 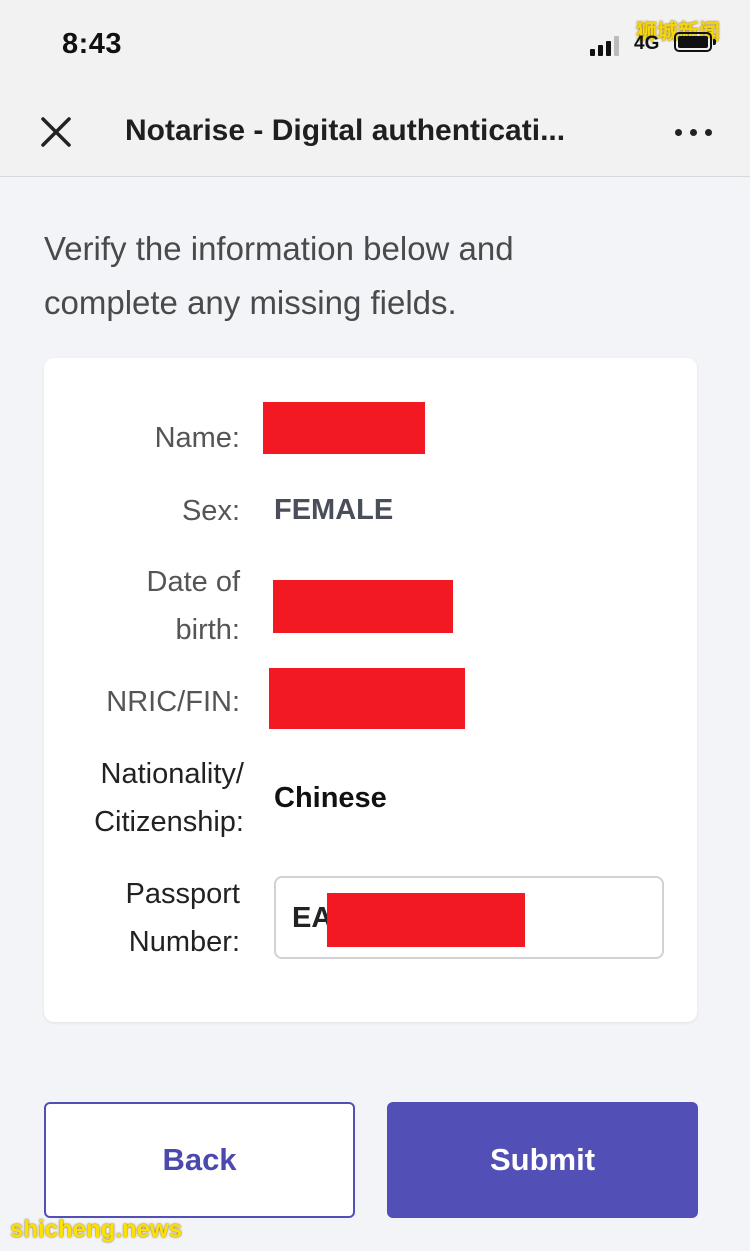 I want to click on dob-redaction, so click(x=363, y=606).